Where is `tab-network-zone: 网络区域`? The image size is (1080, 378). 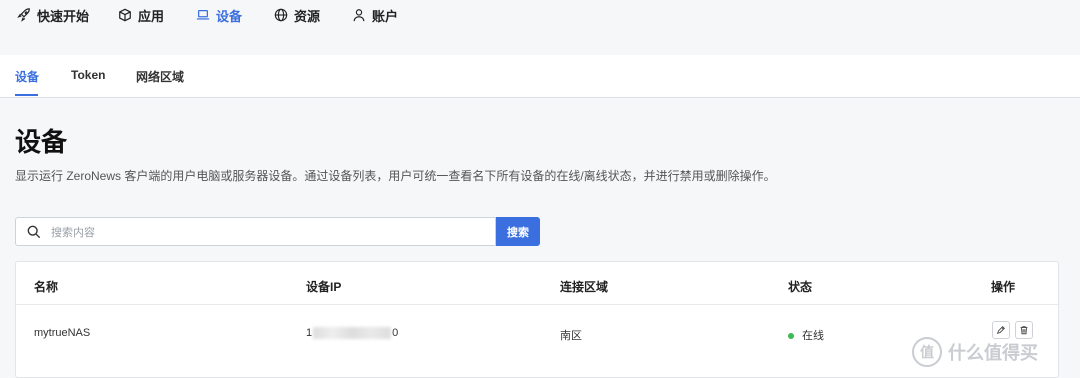
tab-network-zone: 网络区域 is located at coordinates (160, 76).